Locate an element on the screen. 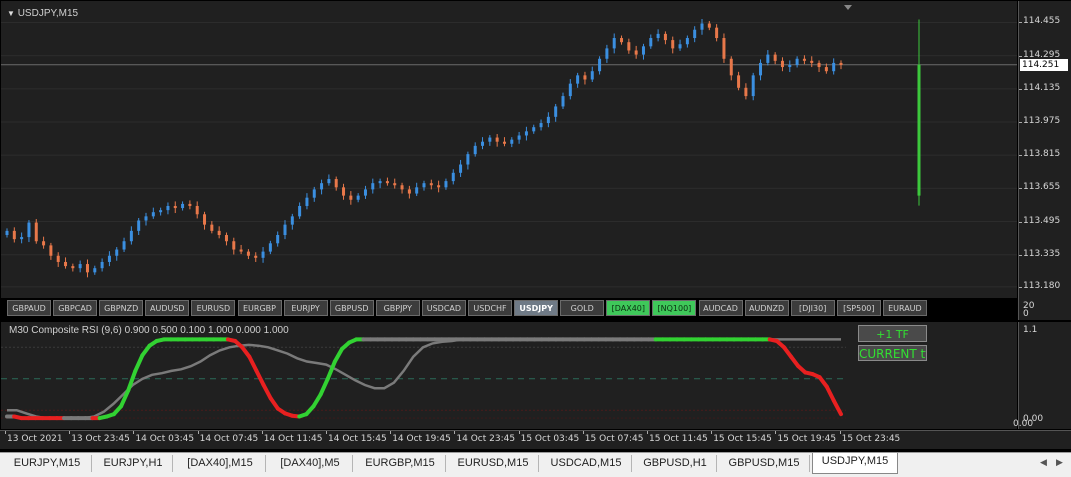 The image size is (1071, 477). chart-tab-gbpusd-m15: GBPUSD,M15 is located at coordinates (764, 463).